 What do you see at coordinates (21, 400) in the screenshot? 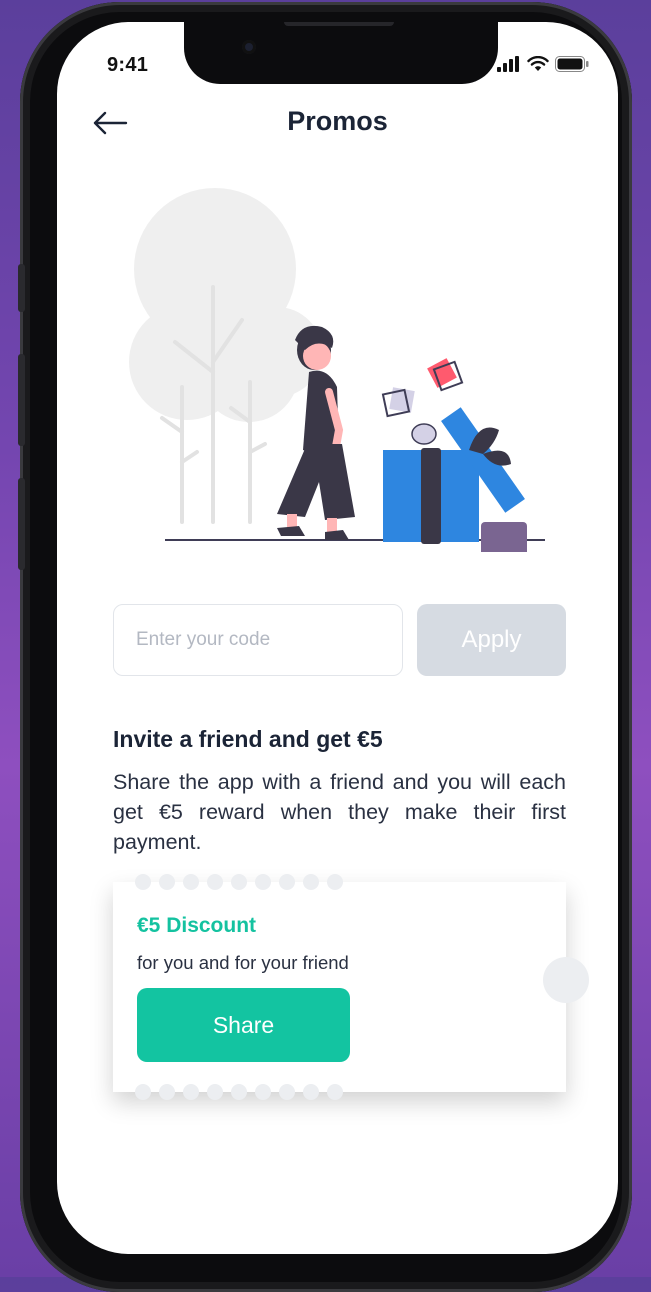
I see `volume-up-button` at bounding box center [21, 400].